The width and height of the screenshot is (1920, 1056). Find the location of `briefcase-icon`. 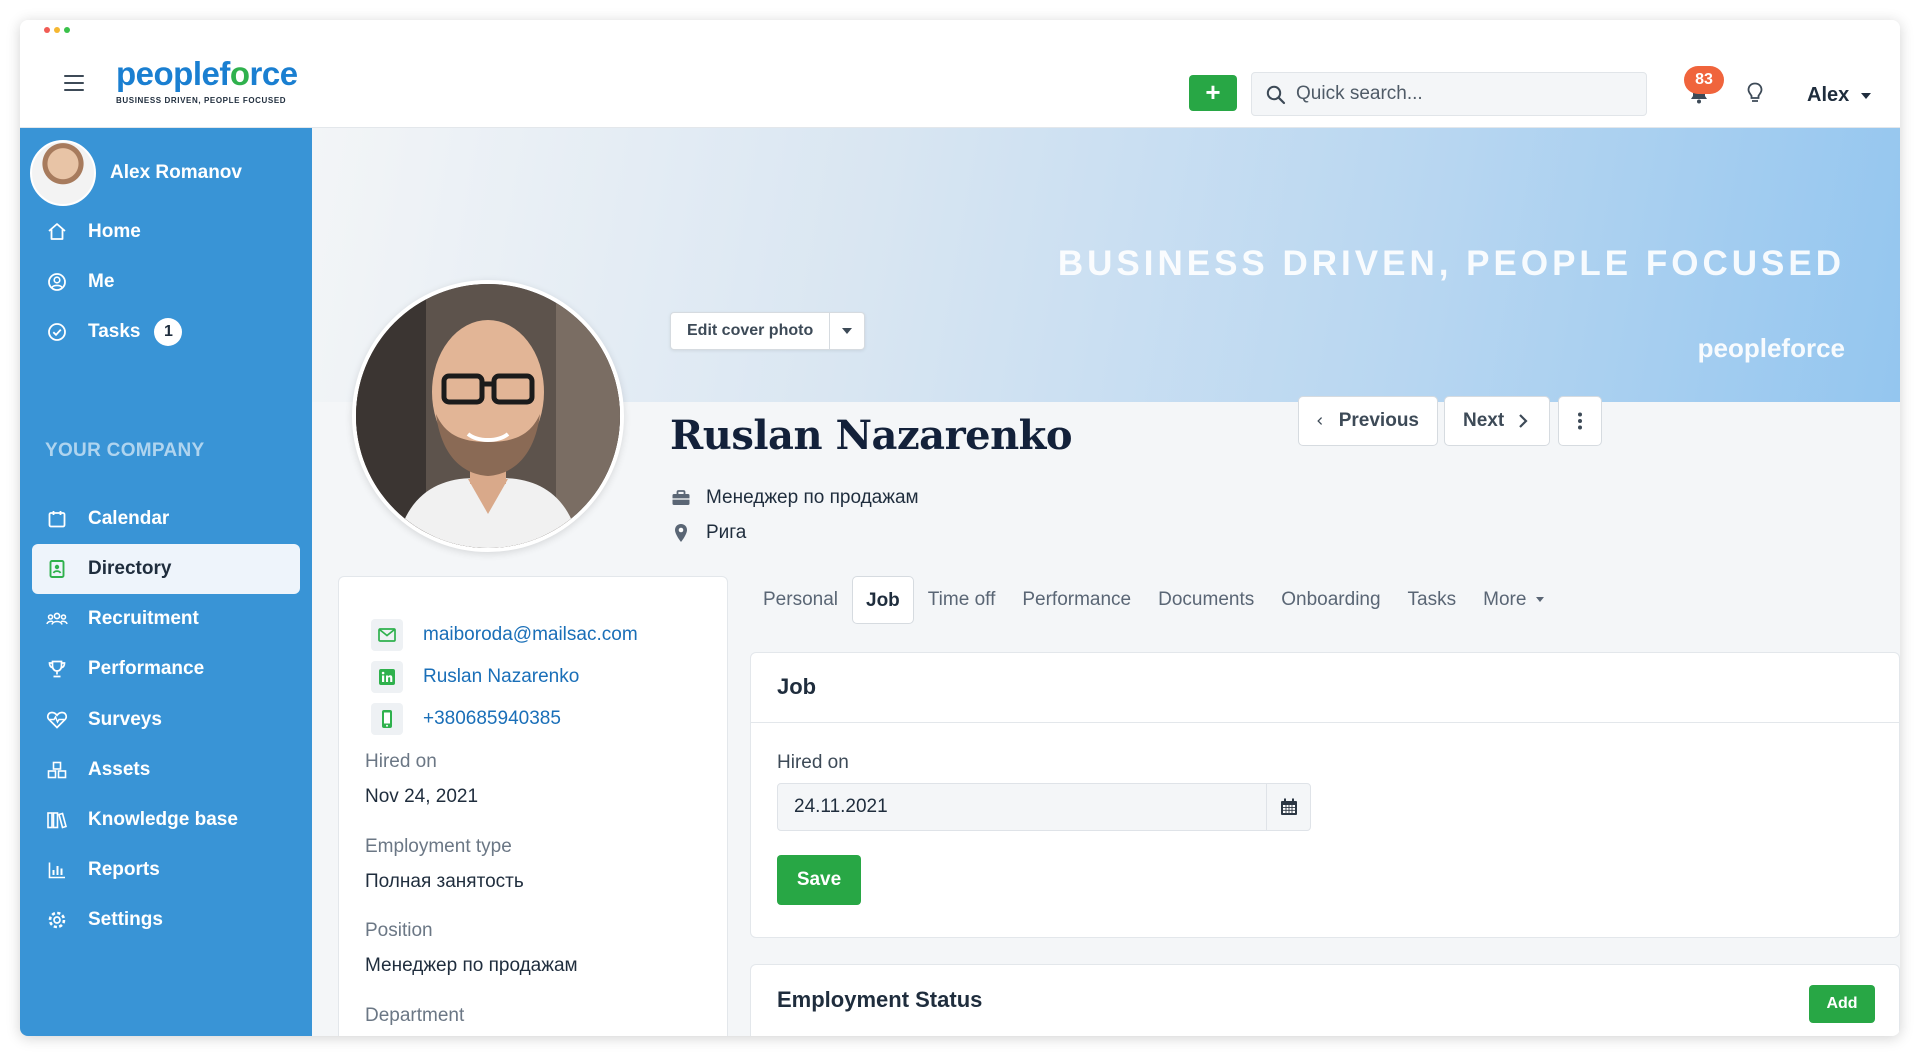

briefcase-icon is located at coordinates (681, 498).